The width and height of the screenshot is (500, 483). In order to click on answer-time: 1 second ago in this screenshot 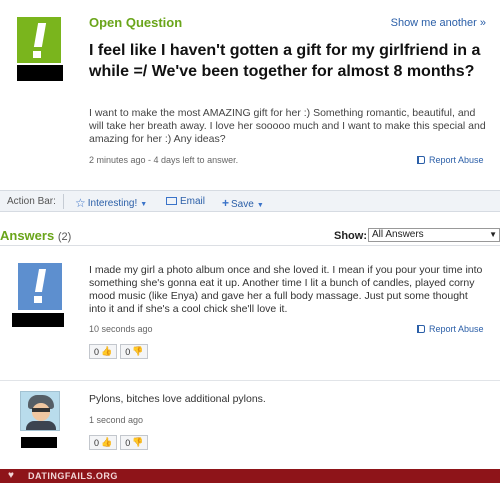, I will do `click(116, 420)`.